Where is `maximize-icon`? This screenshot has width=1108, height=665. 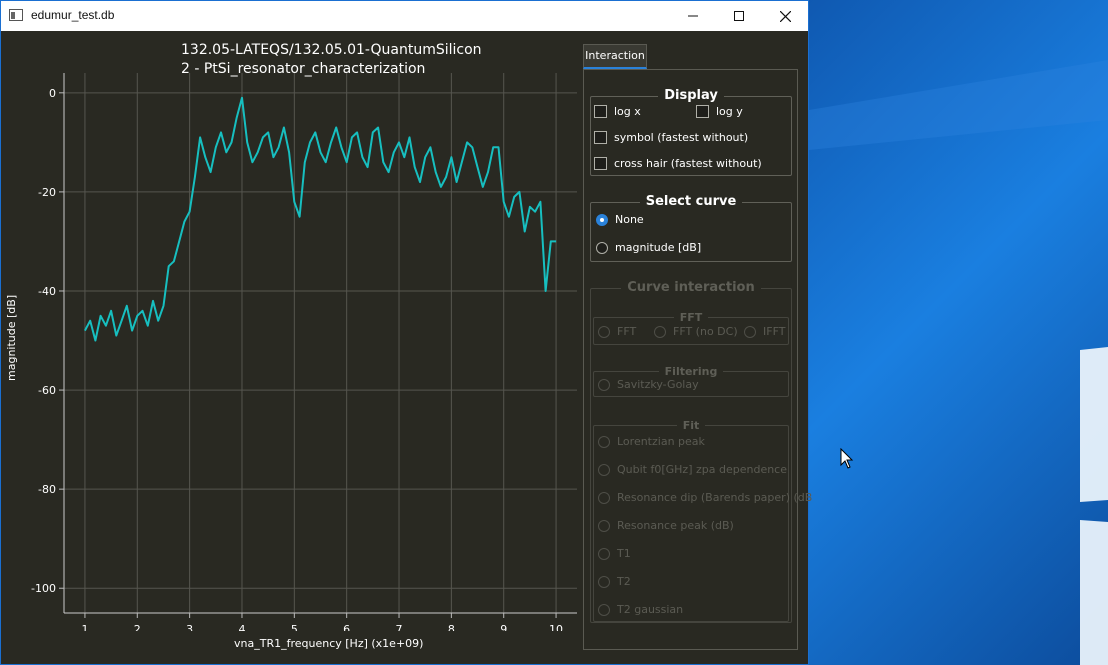
maximize-icon is located at coordinates (739, 16).